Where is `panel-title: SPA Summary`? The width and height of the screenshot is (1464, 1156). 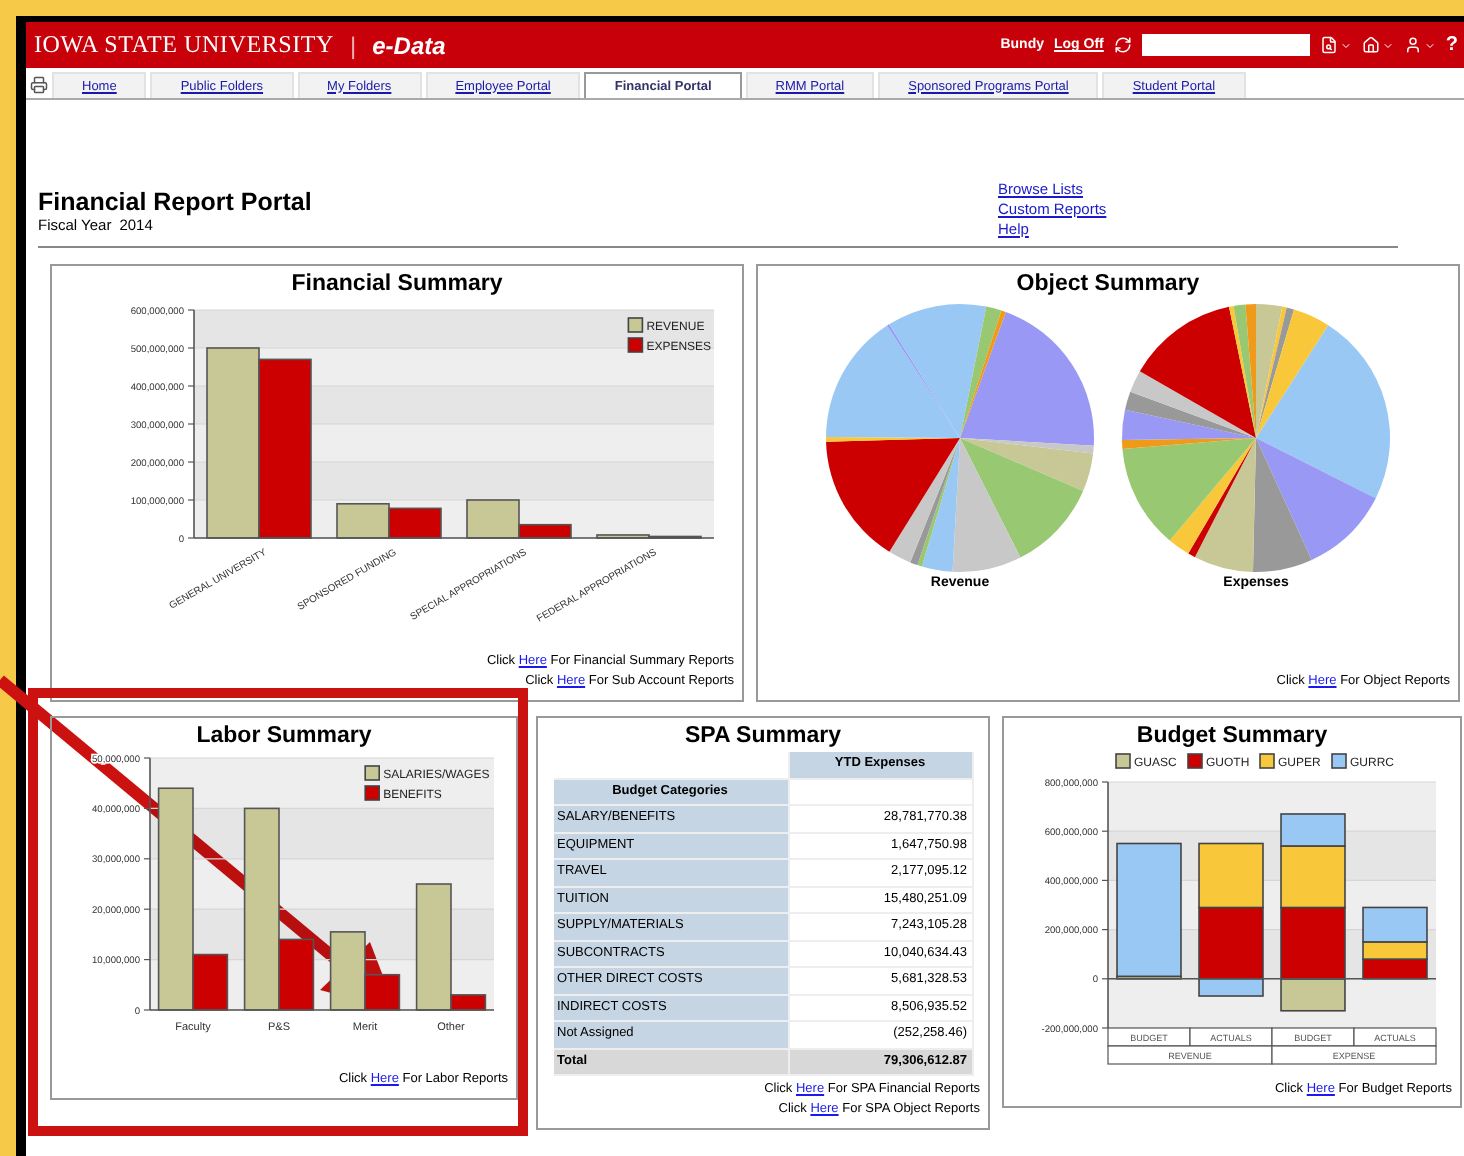 panel-title: SPA Summary is located at coordinates (763, 736).